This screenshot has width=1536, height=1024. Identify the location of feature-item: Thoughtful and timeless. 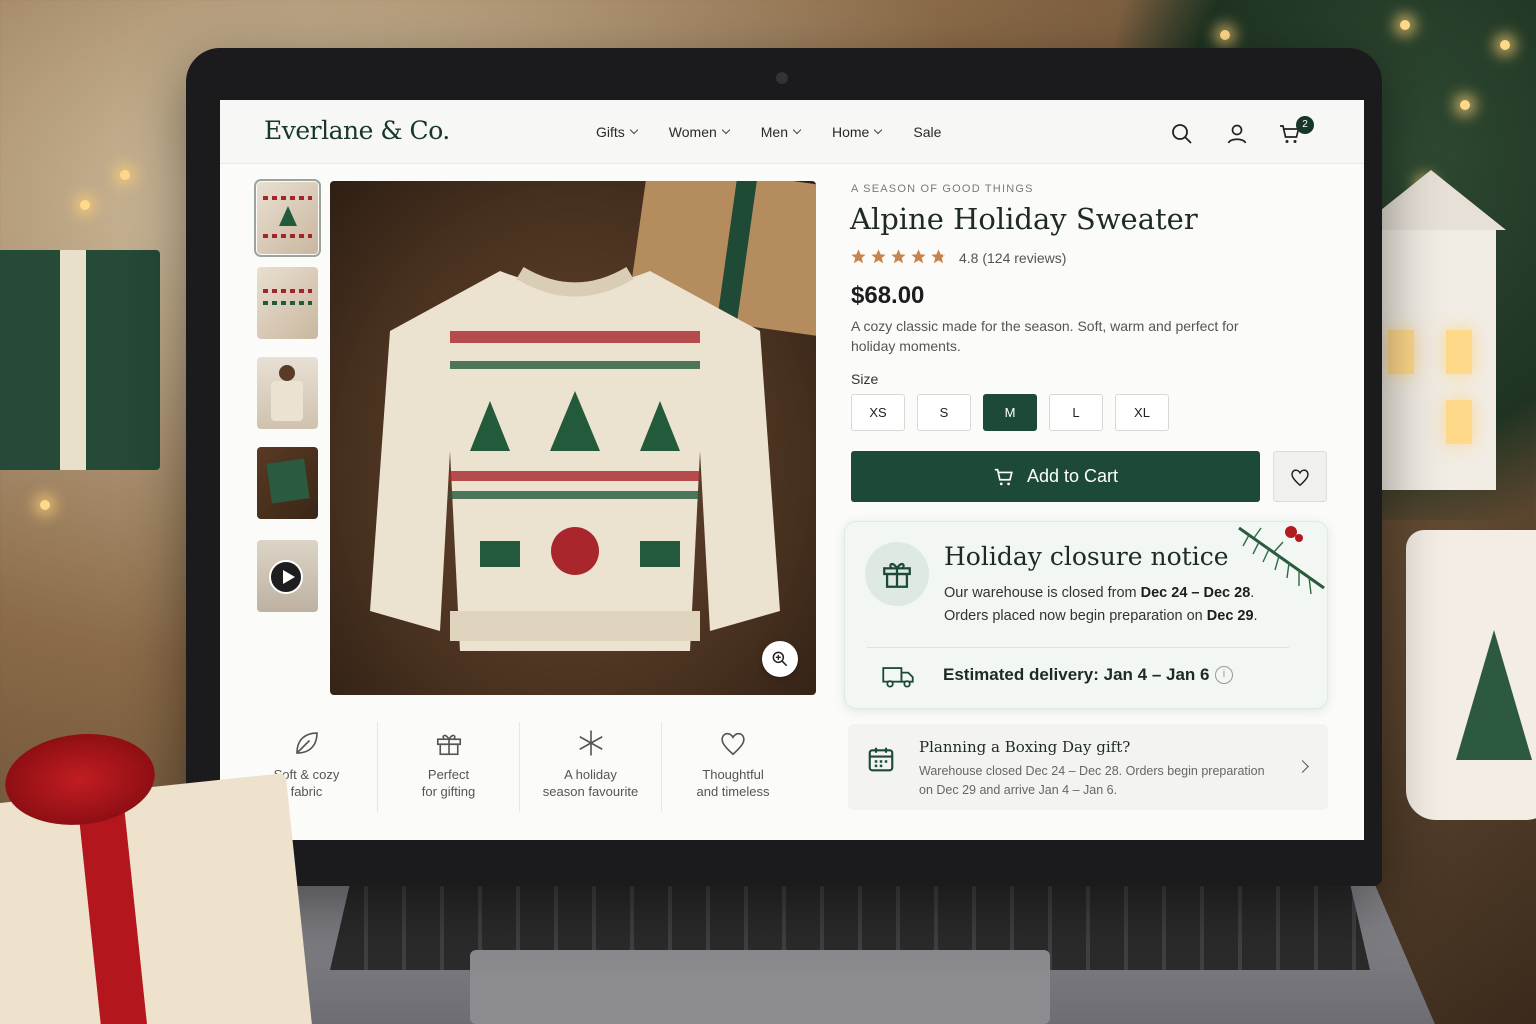
(733, 767).